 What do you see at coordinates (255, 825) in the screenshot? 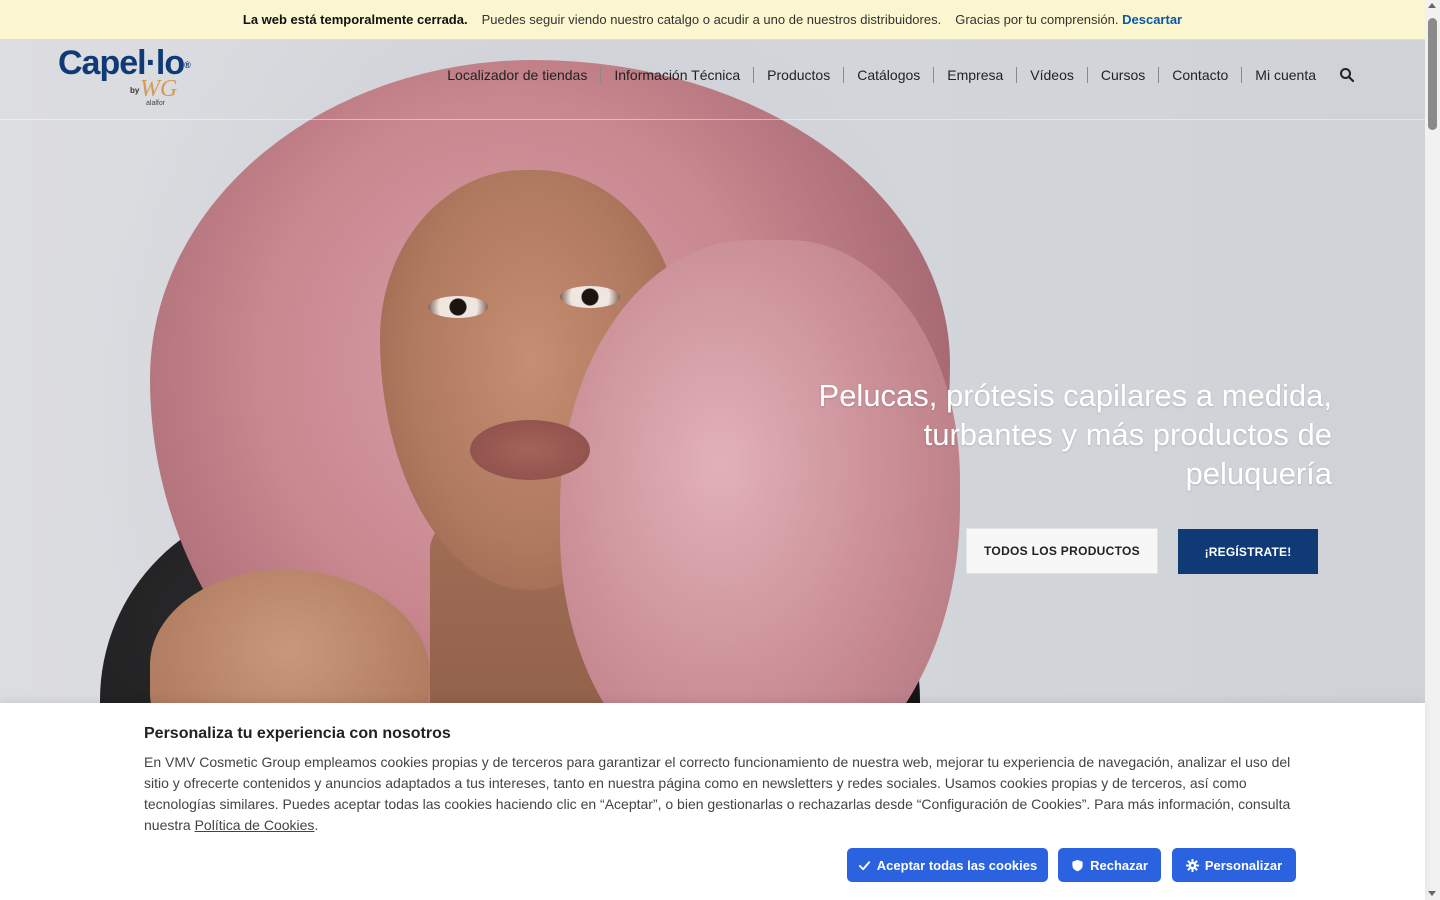
I see `cookie-policy-link: Política de Cookies` at bounding box center [255, 825].